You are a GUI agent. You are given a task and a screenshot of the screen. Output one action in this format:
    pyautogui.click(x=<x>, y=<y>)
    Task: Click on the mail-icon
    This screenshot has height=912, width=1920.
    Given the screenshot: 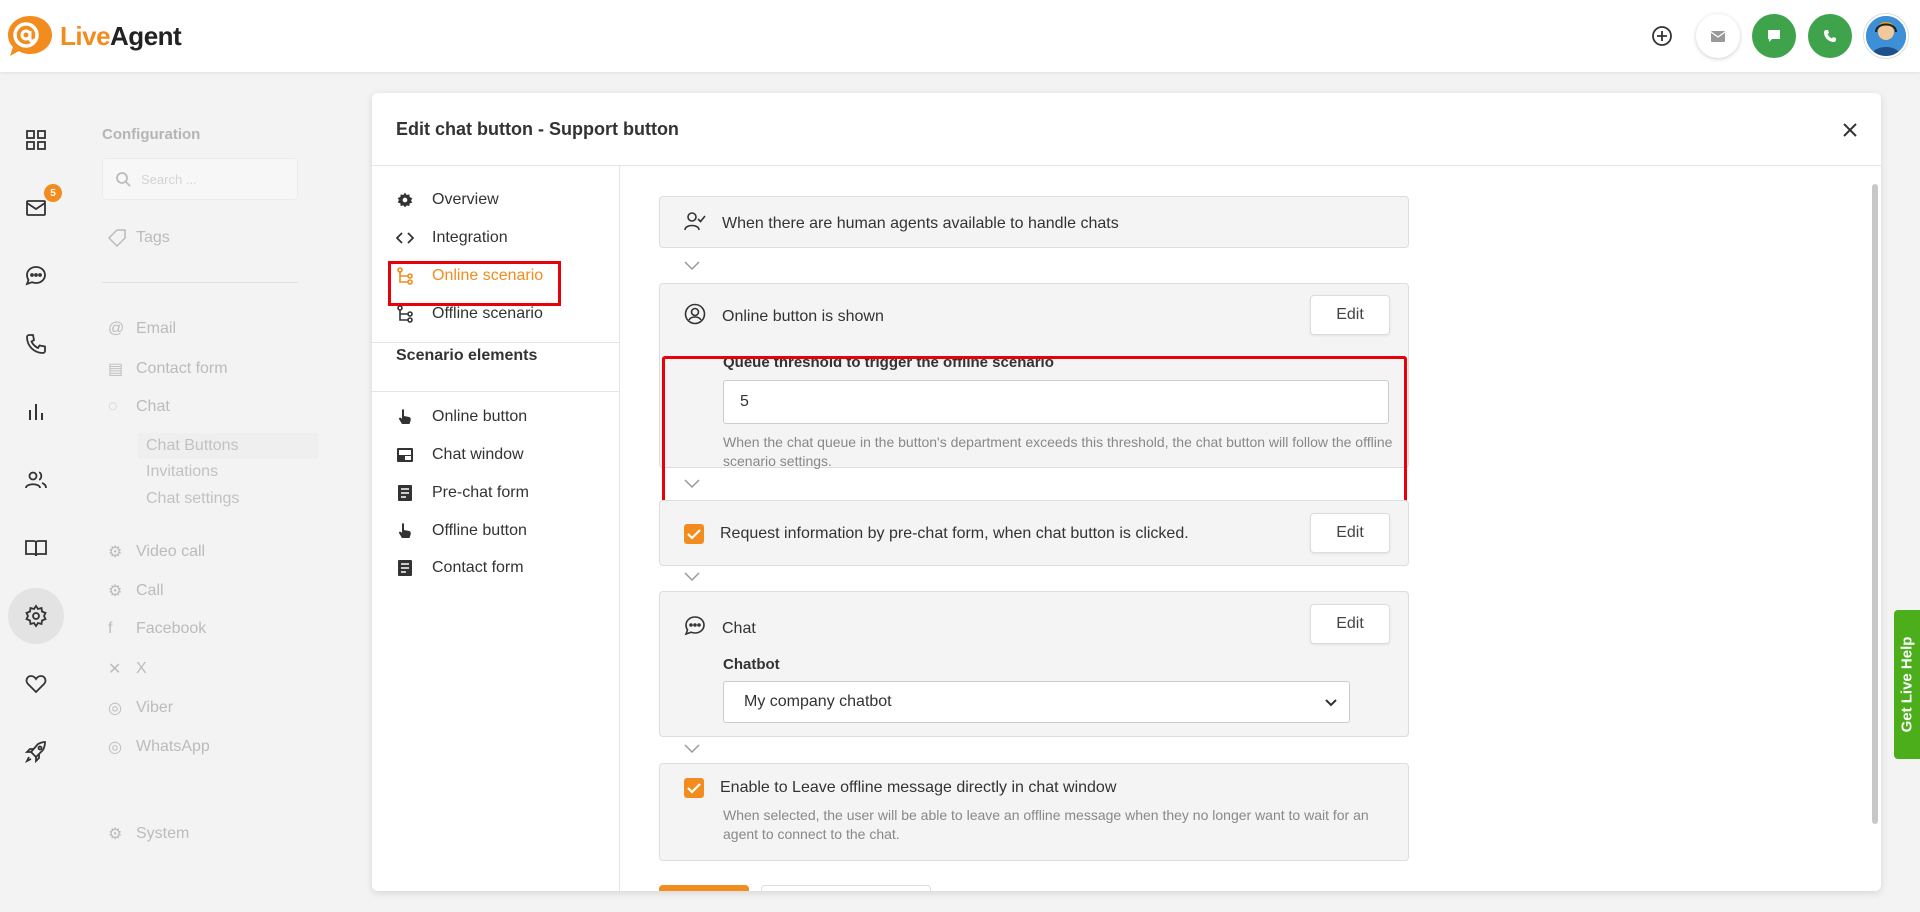 What is the action you would take?
    pyautogui.click(x=1718, y=36)
    